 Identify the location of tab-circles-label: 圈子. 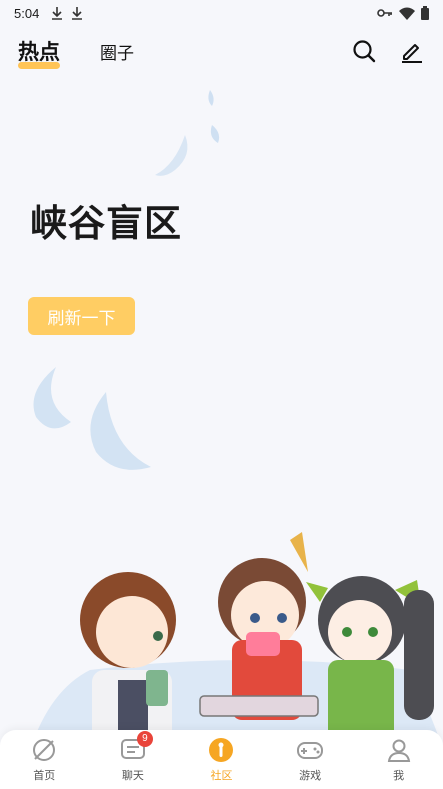
(117, 53).